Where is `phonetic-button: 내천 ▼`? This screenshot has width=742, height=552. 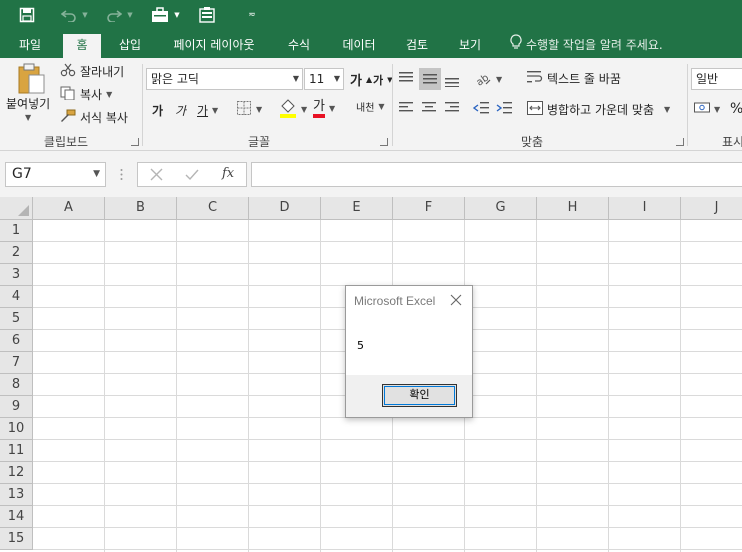 phonetic-button: 내천 ▼ is located at coordinates (370, 106).